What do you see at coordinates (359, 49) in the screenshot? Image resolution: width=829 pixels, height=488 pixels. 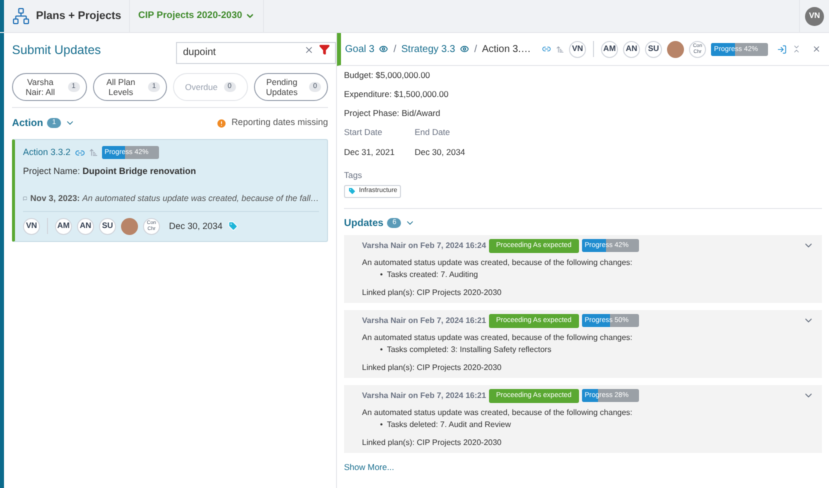 I see `breadcrumb-link: Goal 3` at bounding box center [359, 49].